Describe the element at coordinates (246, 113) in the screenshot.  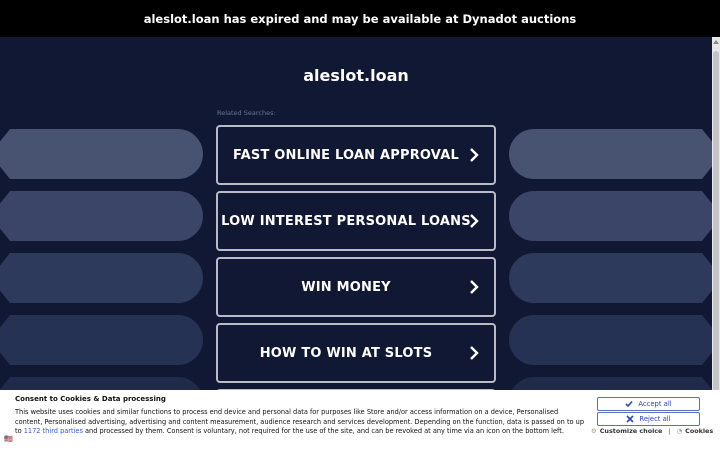
I see `related-searches-label: Related Searches:` at that location.